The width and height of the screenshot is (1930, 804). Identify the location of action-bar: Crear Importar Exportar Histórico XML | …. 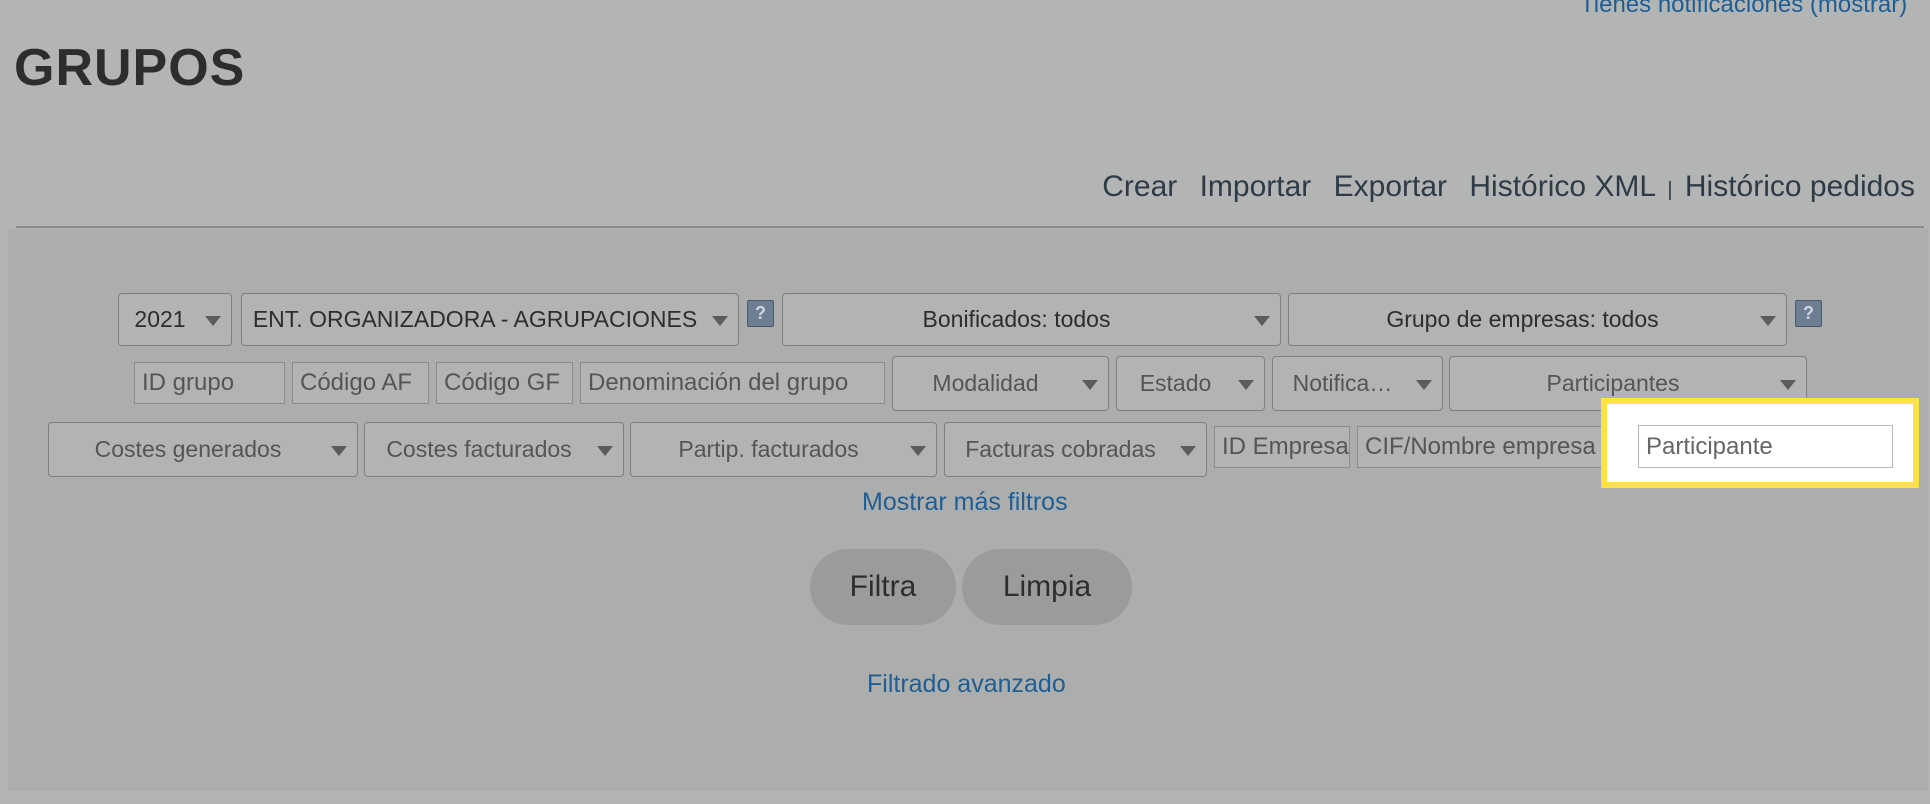
(1501, 187).